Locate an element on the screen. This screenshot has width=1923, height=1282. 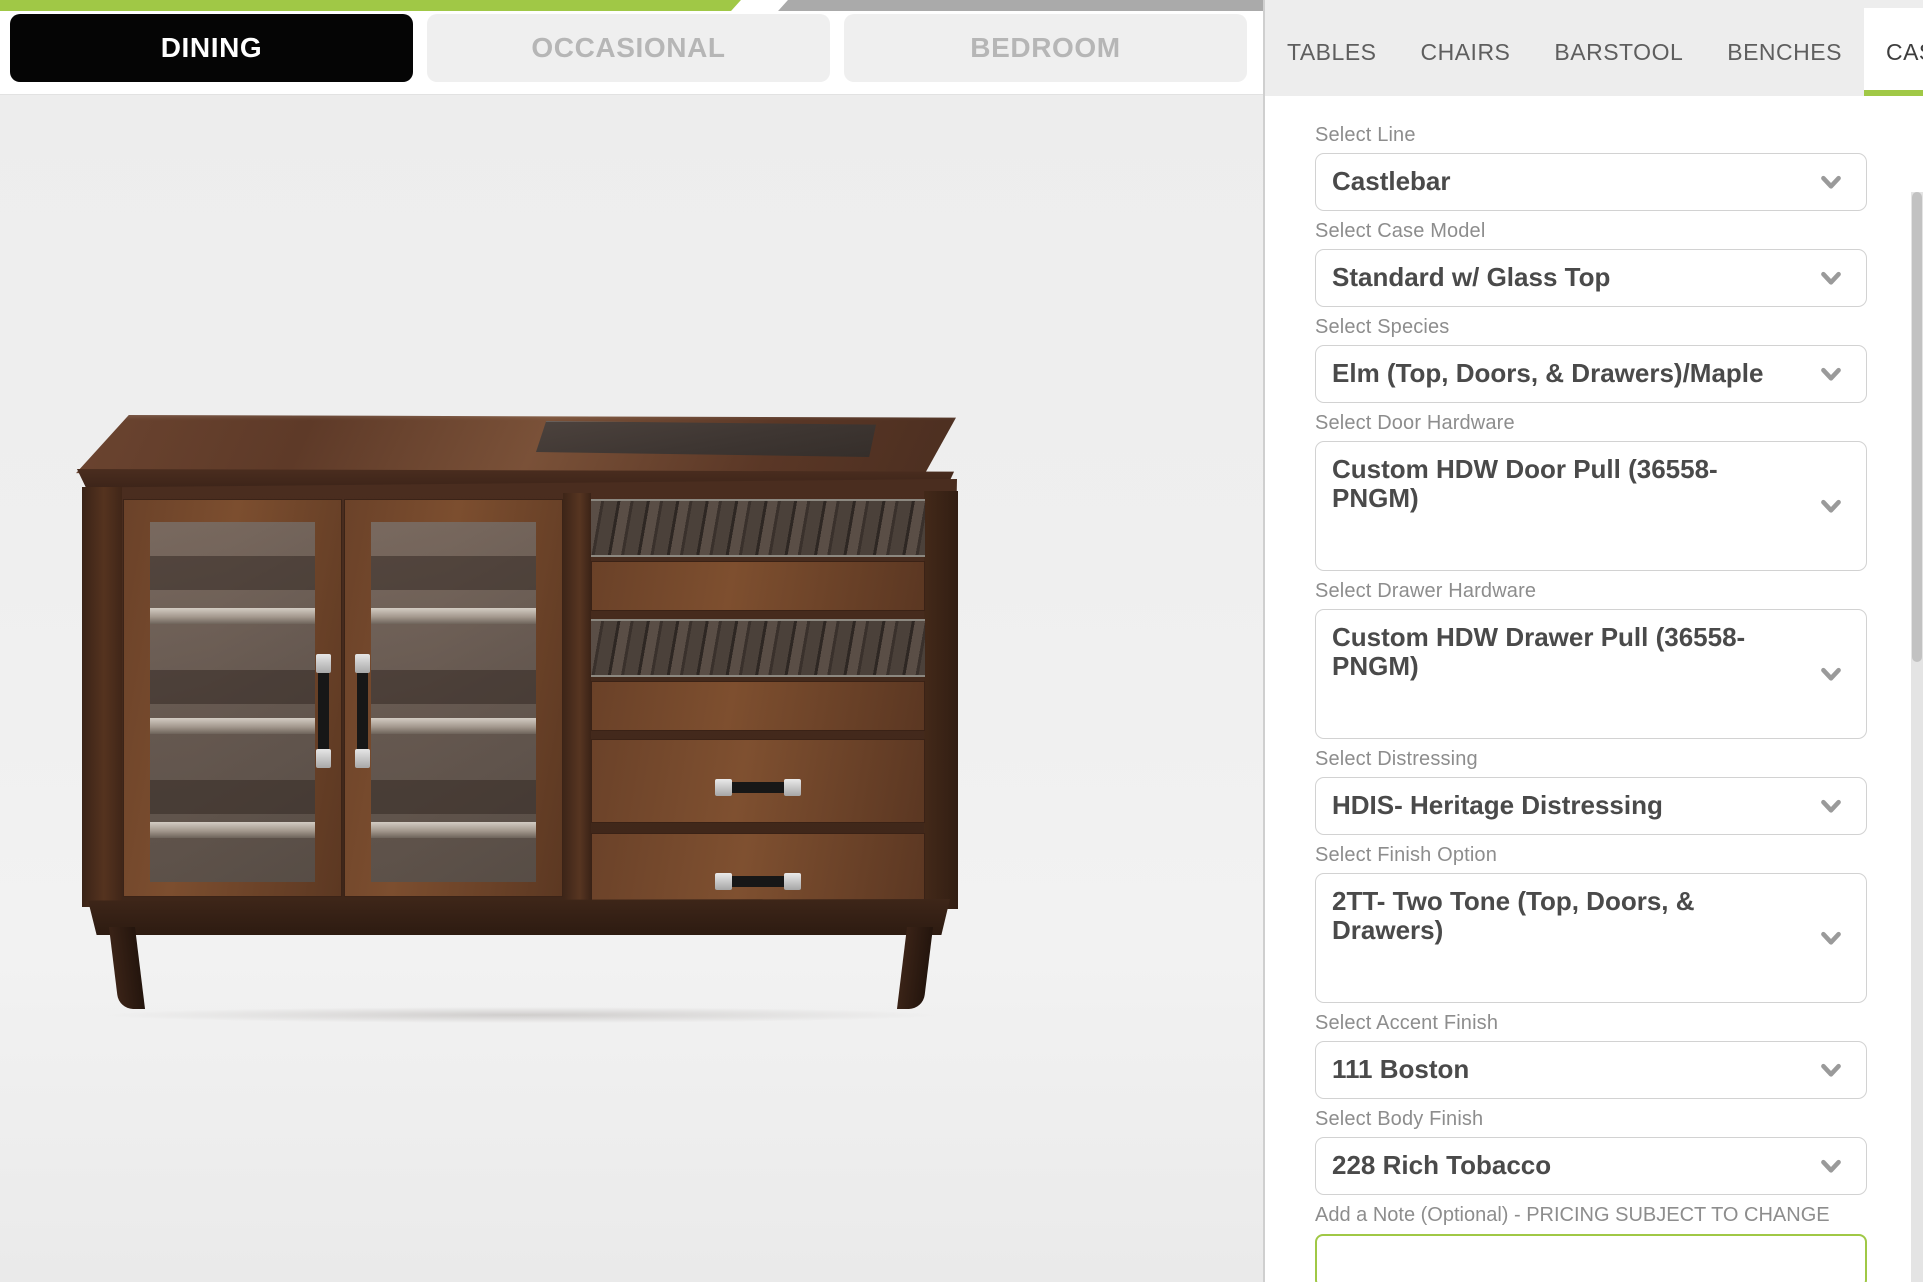
accent-bar-green is located at coordinates (370, 5).